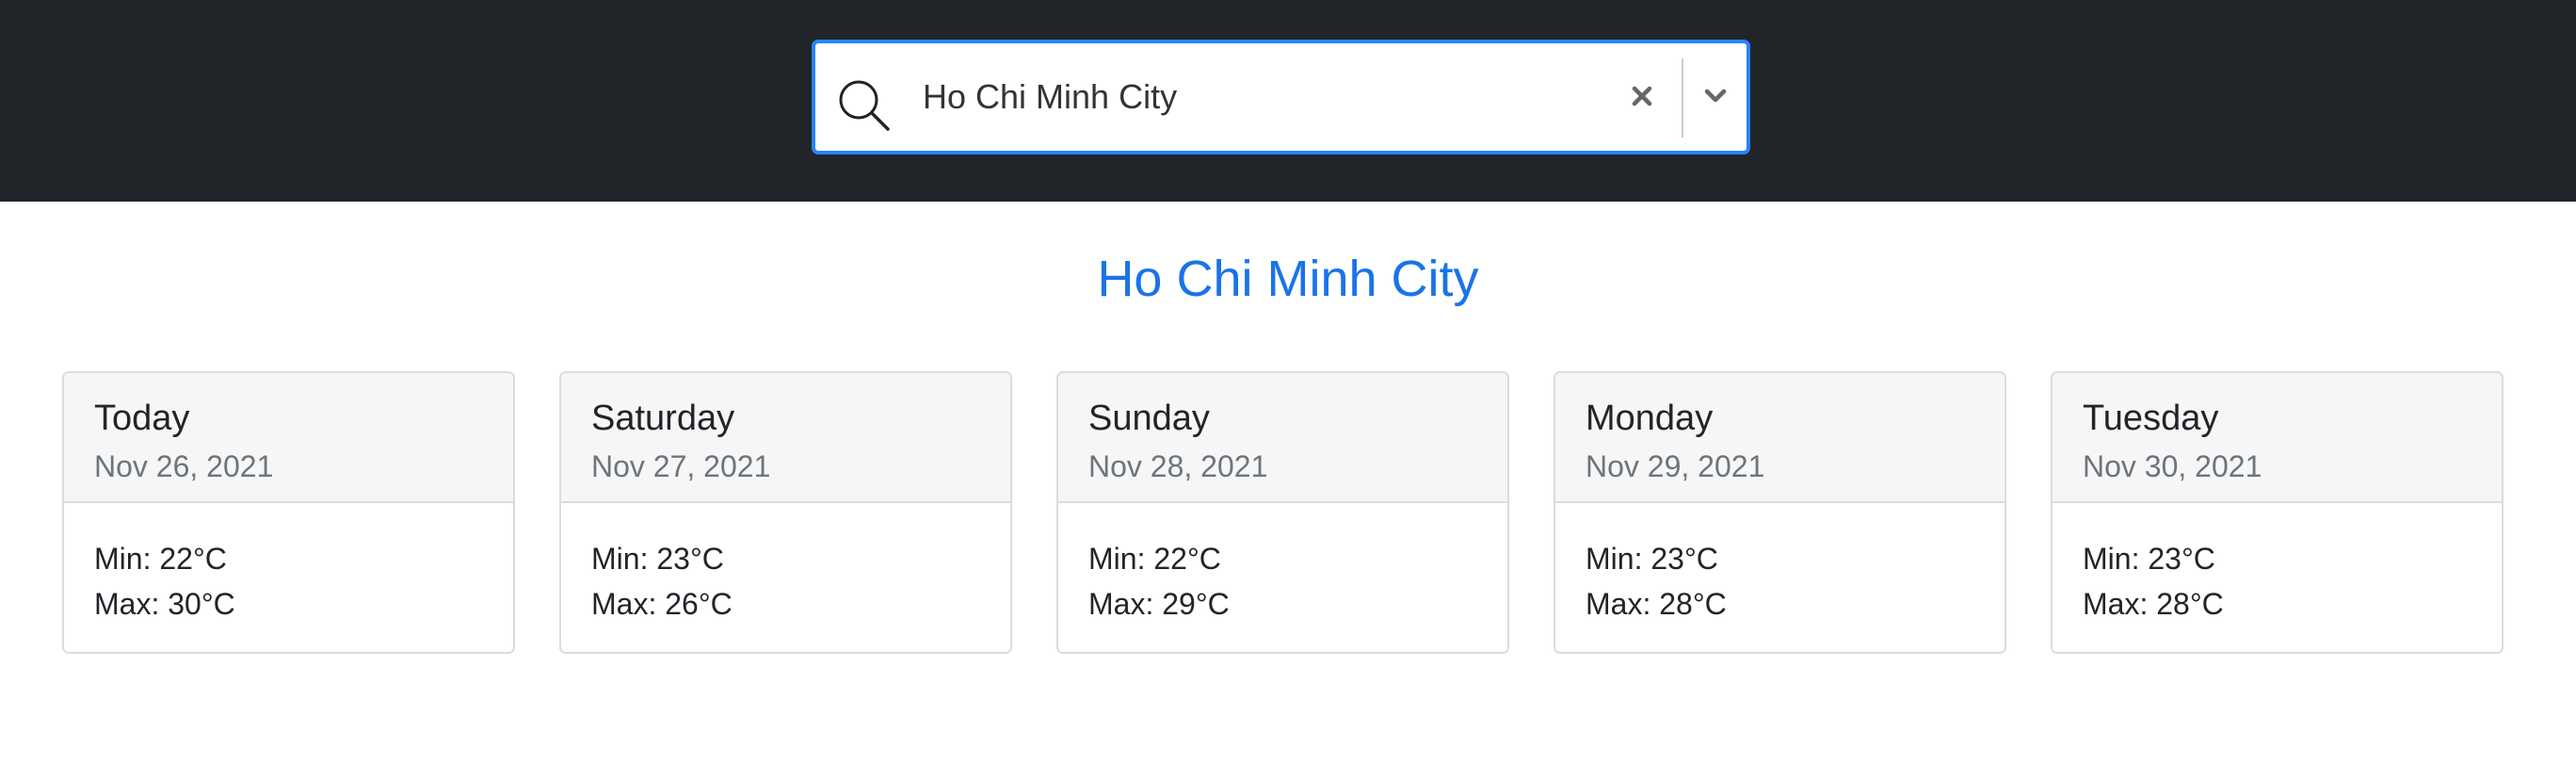  I want to click on max-temperature: Max: 26°C, so click(662, 604).